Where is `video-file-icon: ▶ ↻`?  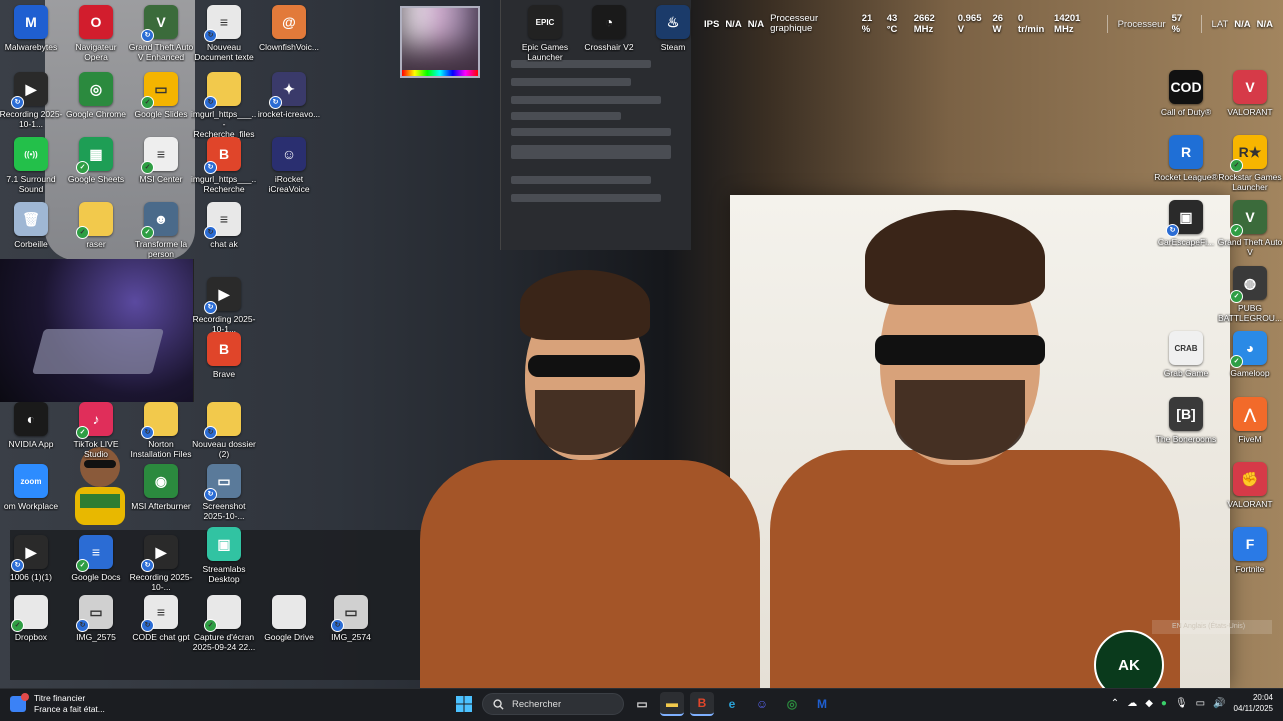 video-file-icon: ▶ ↻ is located at coordinates (29, 553).